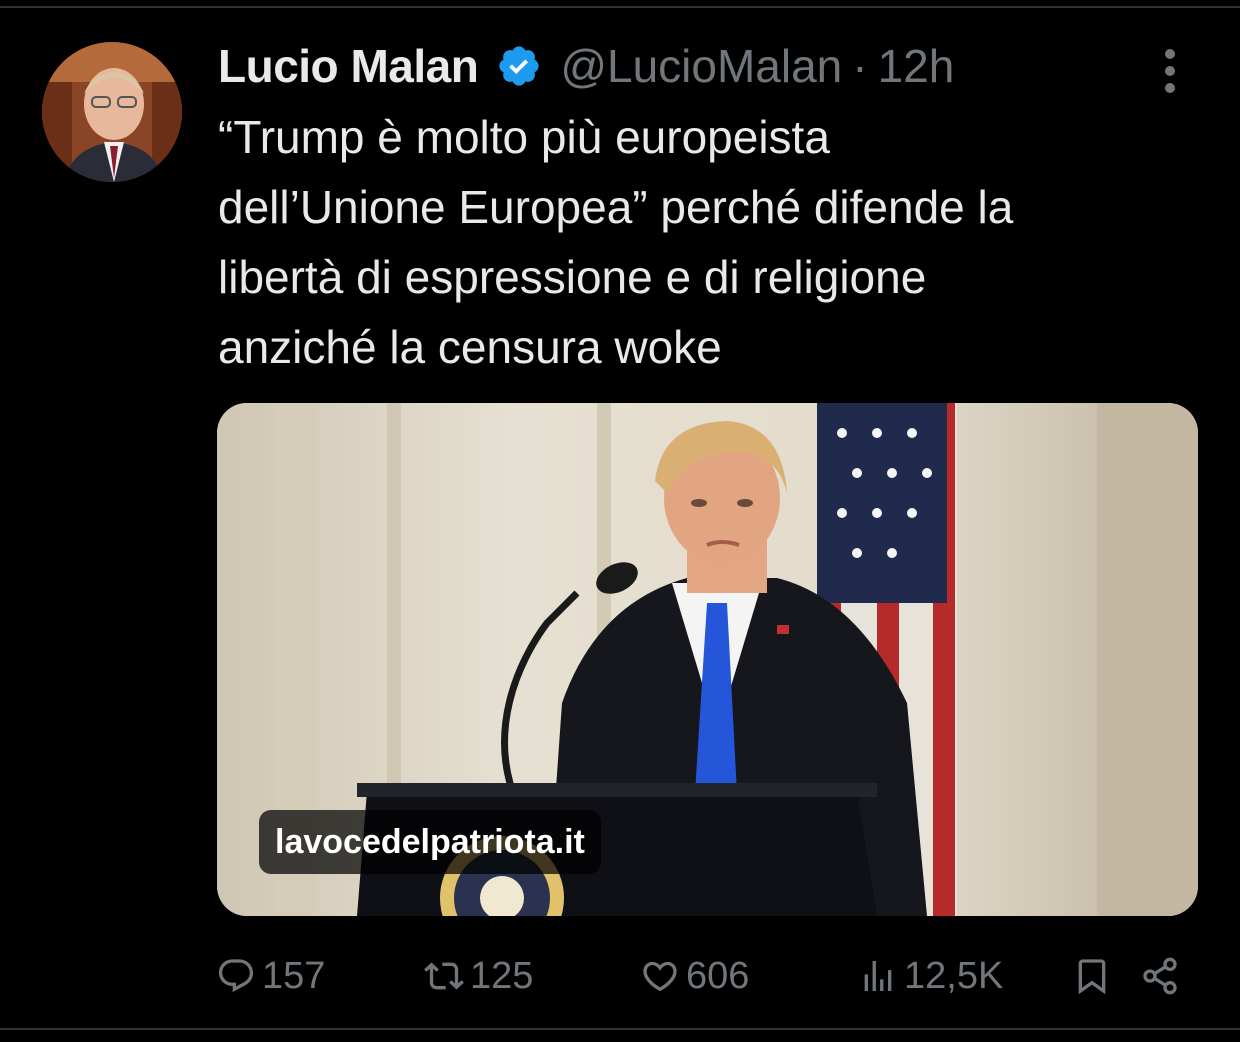  Describe the element at coordinates (236, 976) in the screenshot. I see `reply-icon` at that location.